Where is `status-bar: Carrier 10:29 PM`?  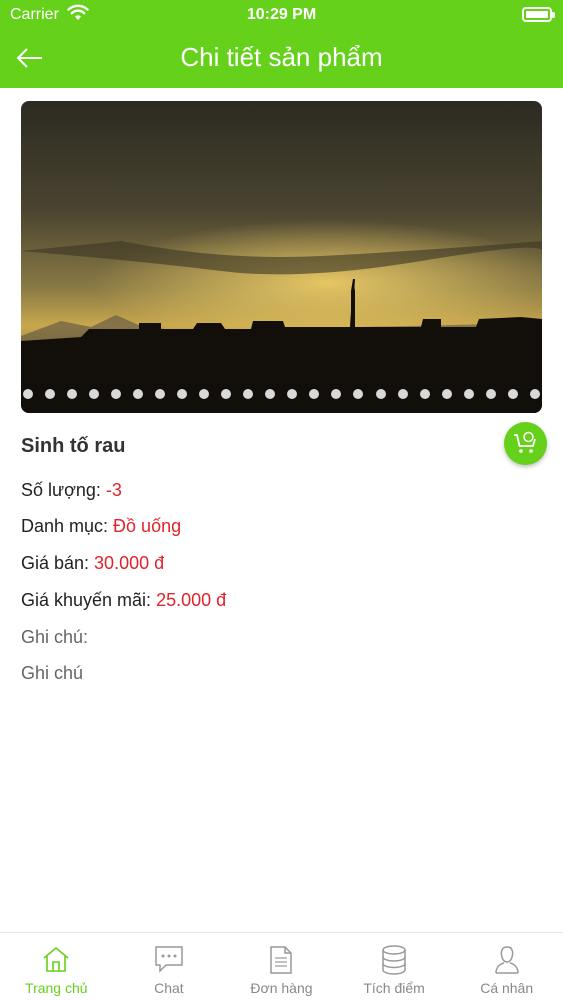 status-bar: Carrier 10:29 PM is located at coordinates (281, 15).